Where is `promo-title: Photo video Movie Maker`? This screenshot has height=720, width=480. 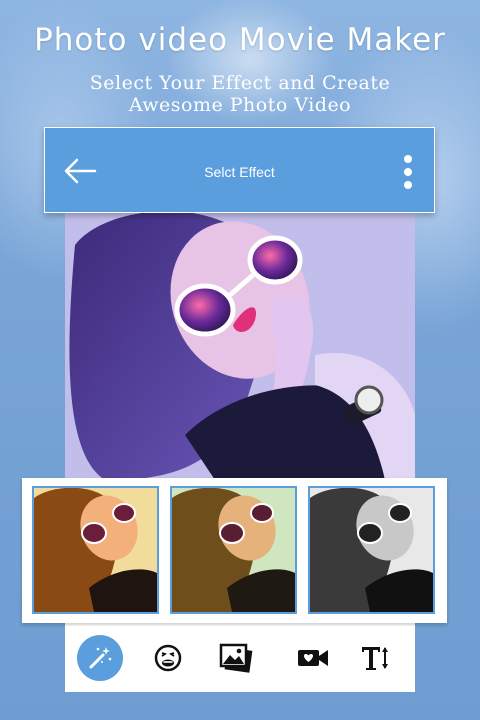 promo-title: Photo video Movie Maker is located at coordinates (240, 40).